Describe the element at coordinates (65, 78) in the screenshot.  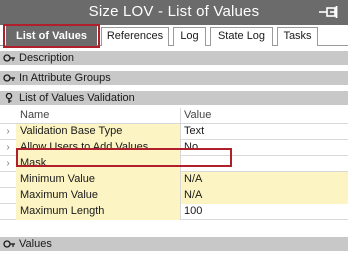
I see `section-attribute-groups-label: In Attribute Groups` at that location.